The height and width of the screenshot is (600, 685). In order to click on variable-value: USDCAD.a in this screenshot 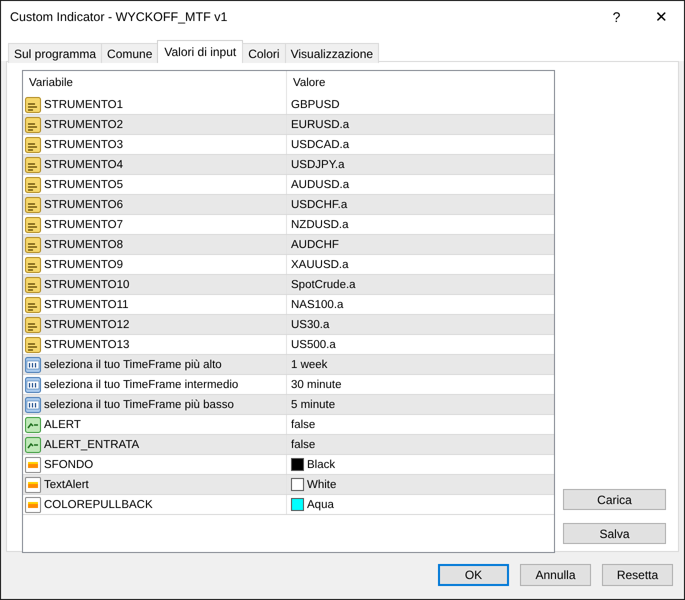, I will do `click(320, 144)`.